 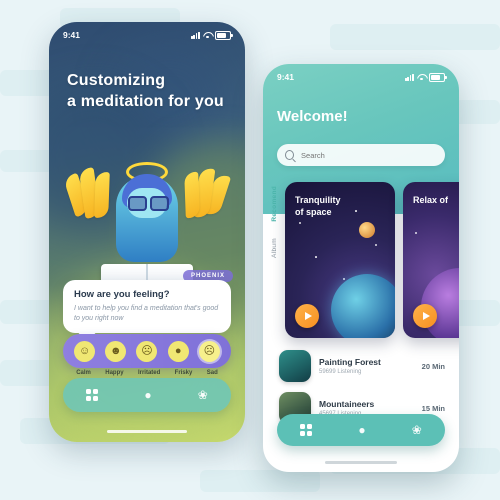 I want to click on list-item: Painting Forest 59699 Listening 20 Min, so click(x=362, y=366).